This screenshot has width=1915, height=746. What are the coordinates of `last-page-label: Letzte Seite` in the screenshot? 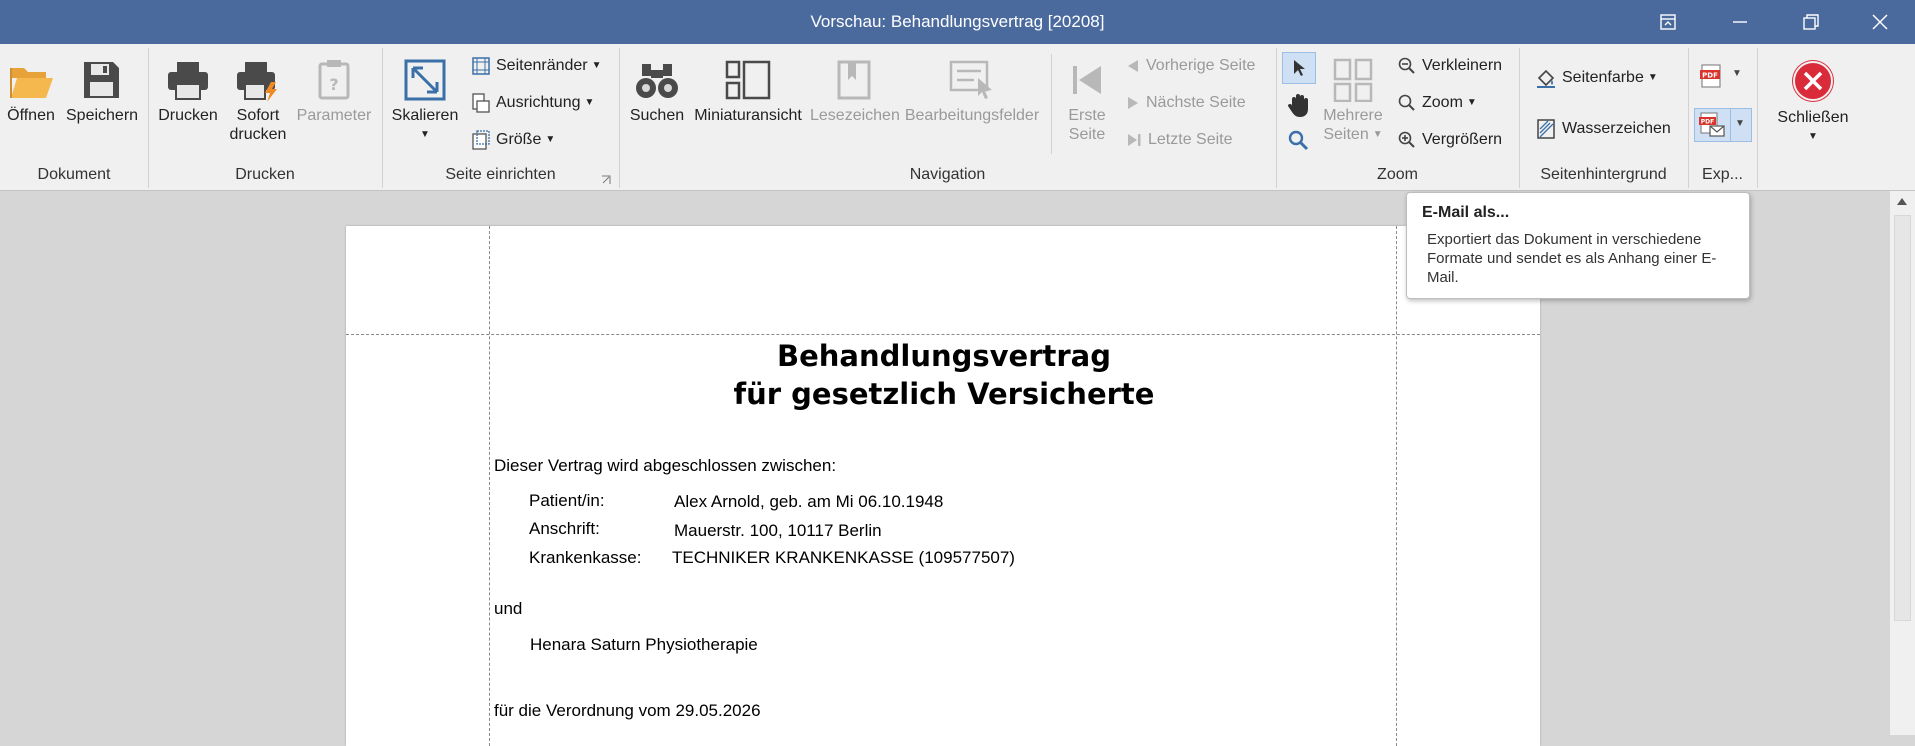 It's located at (1190, 139).